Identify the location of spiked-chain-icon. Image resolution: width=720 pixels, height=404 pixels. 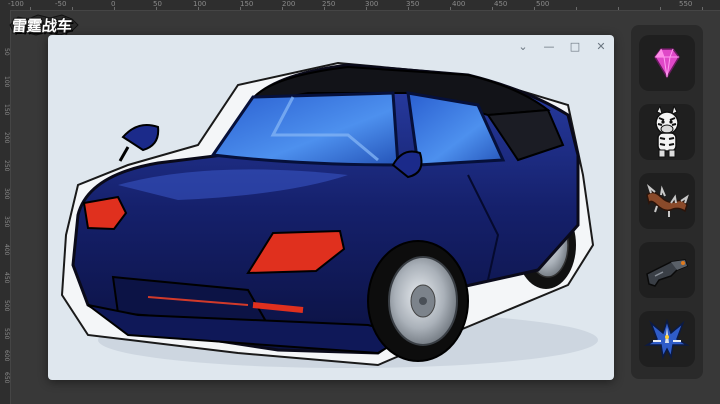
(667, 200).